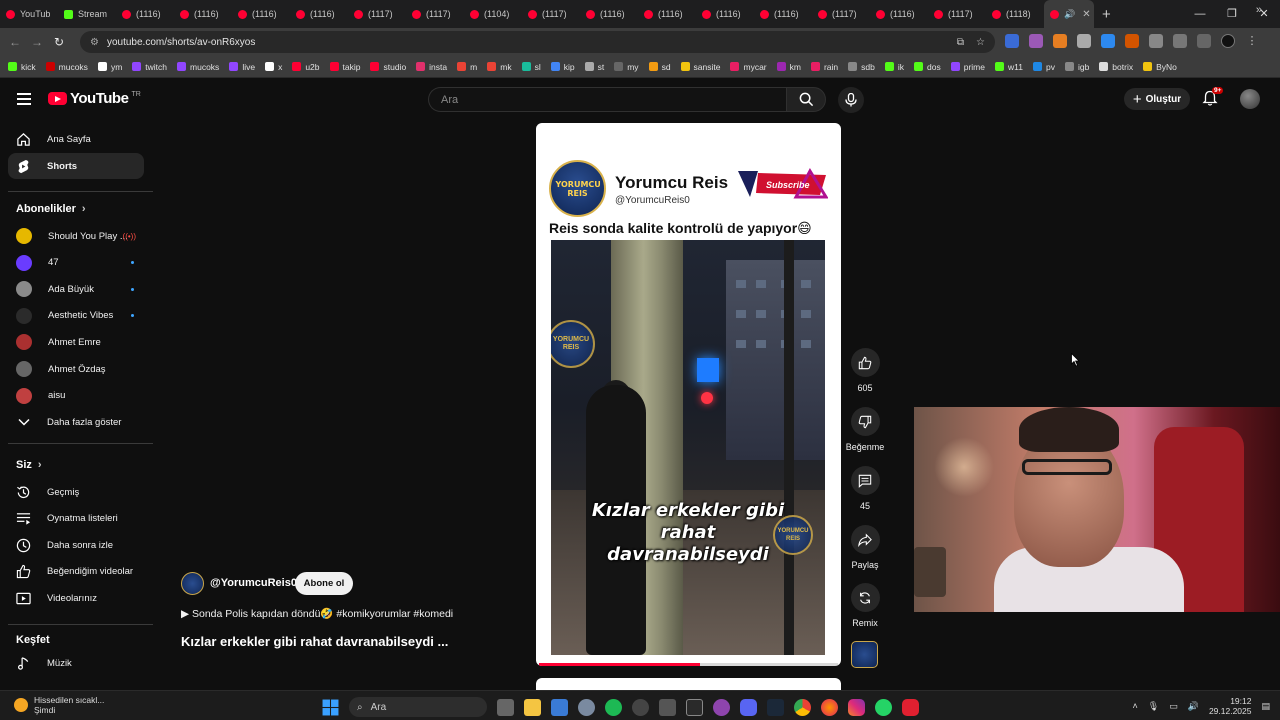 This screenshot has width=1280, height=720. I want to click on bookmark-item: sd, so click(659, 67).